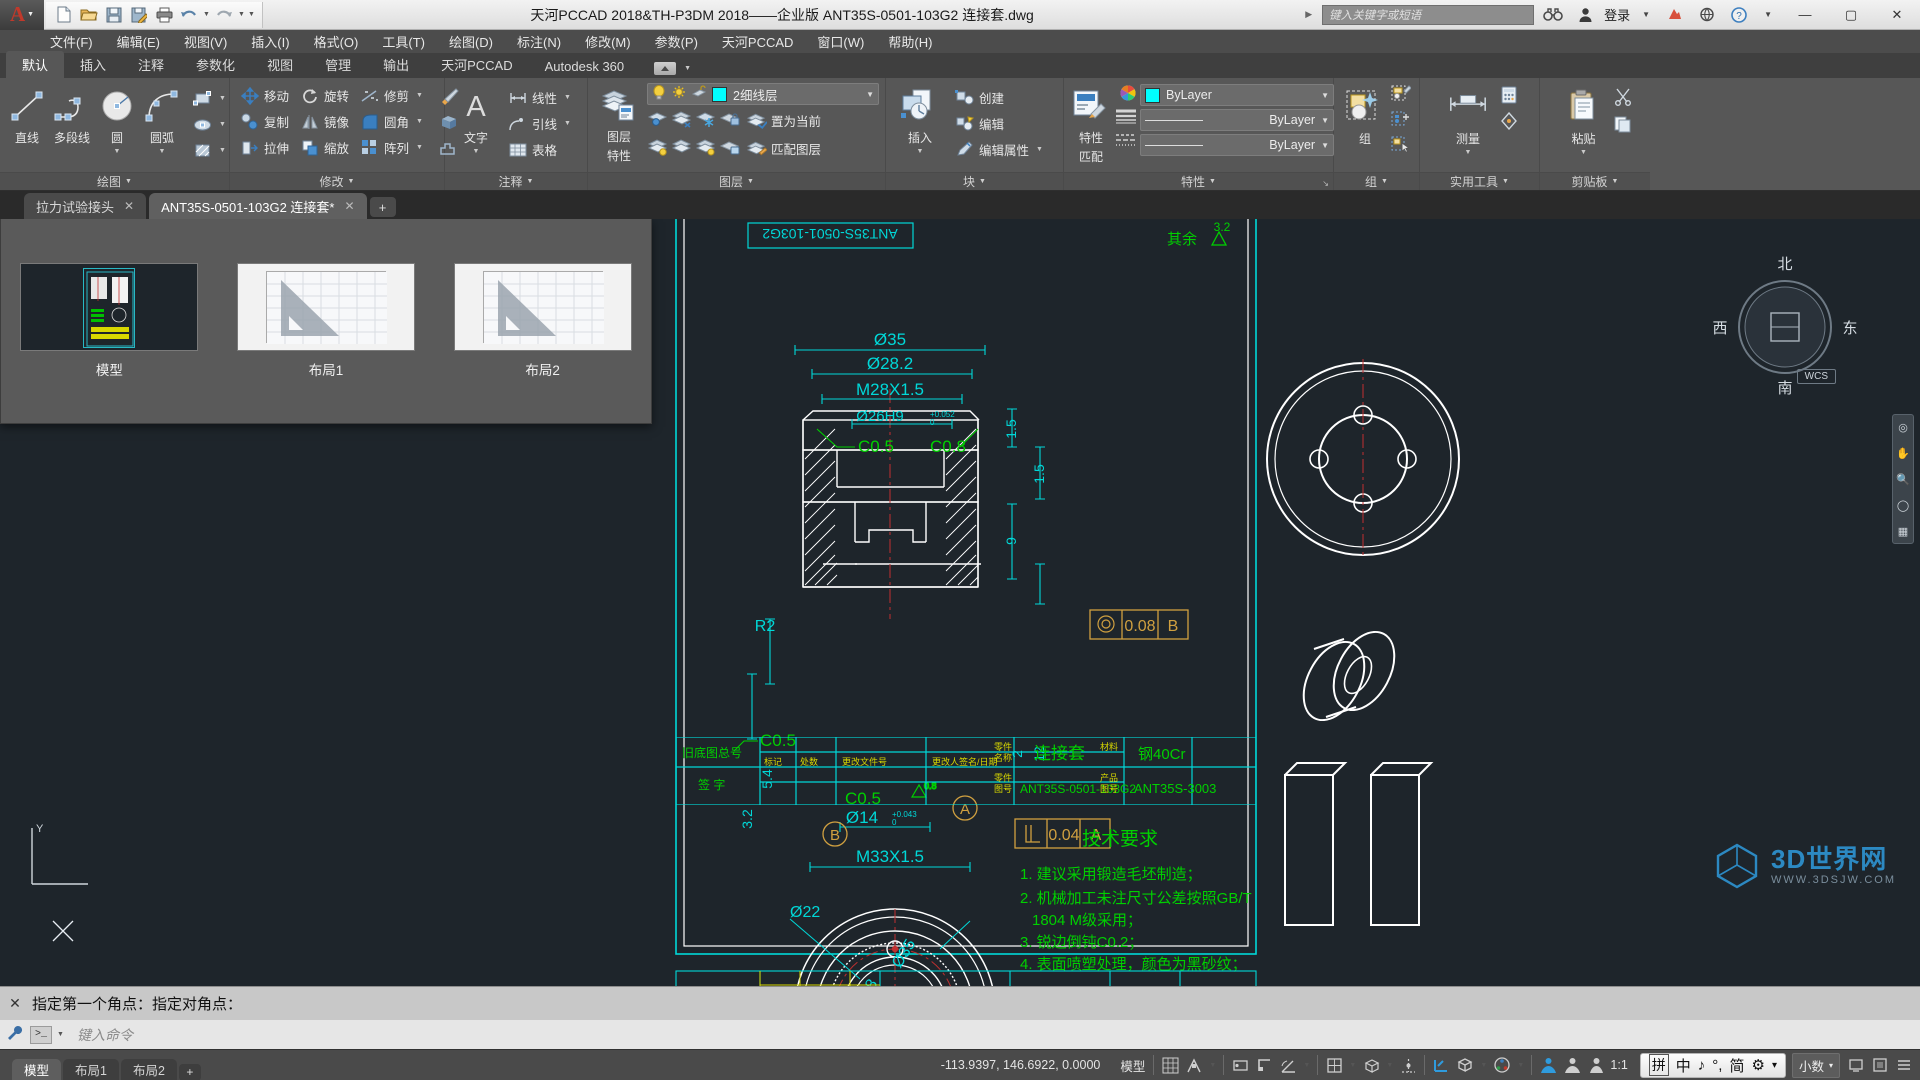  What do you see at coordinates (1468, 120) in the screenshot?
I see `measure-button: 测量 ▼` at bounding box center [1468, 120].